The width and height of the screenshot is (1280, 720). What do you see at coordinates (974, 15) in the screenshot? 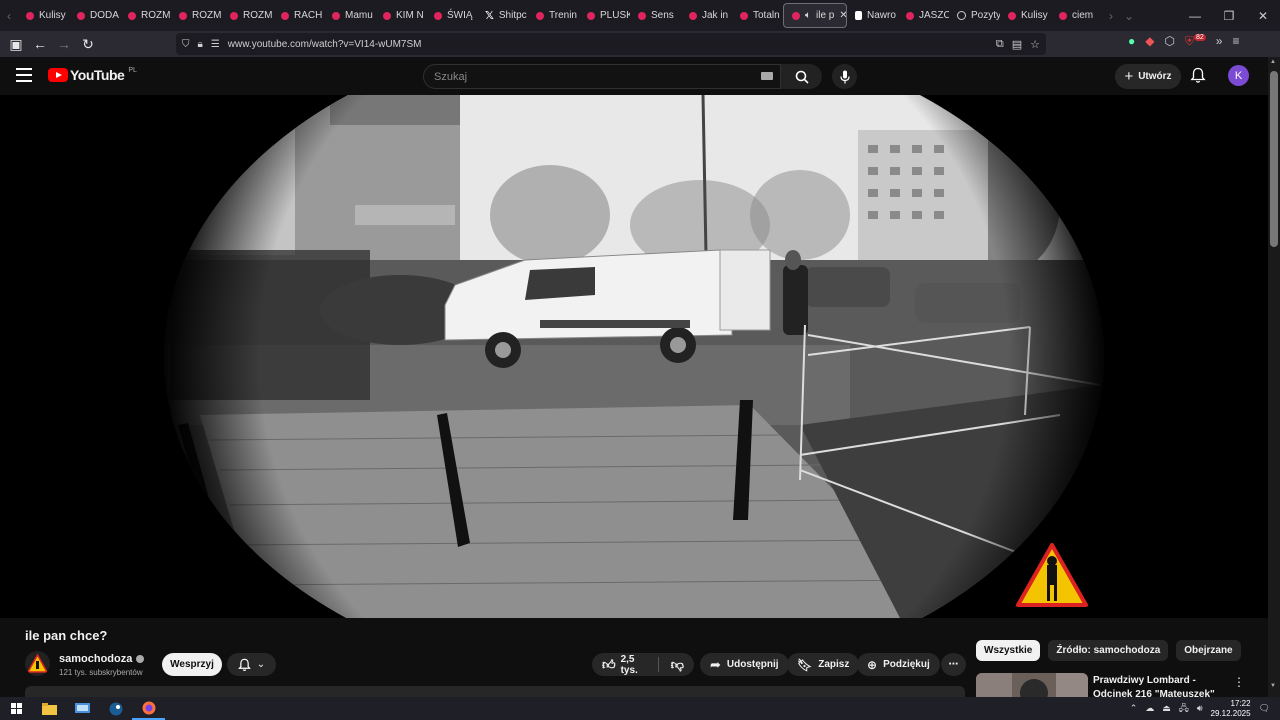
I see `browser-tab: Pozyty` at bounding box center [974, 15].